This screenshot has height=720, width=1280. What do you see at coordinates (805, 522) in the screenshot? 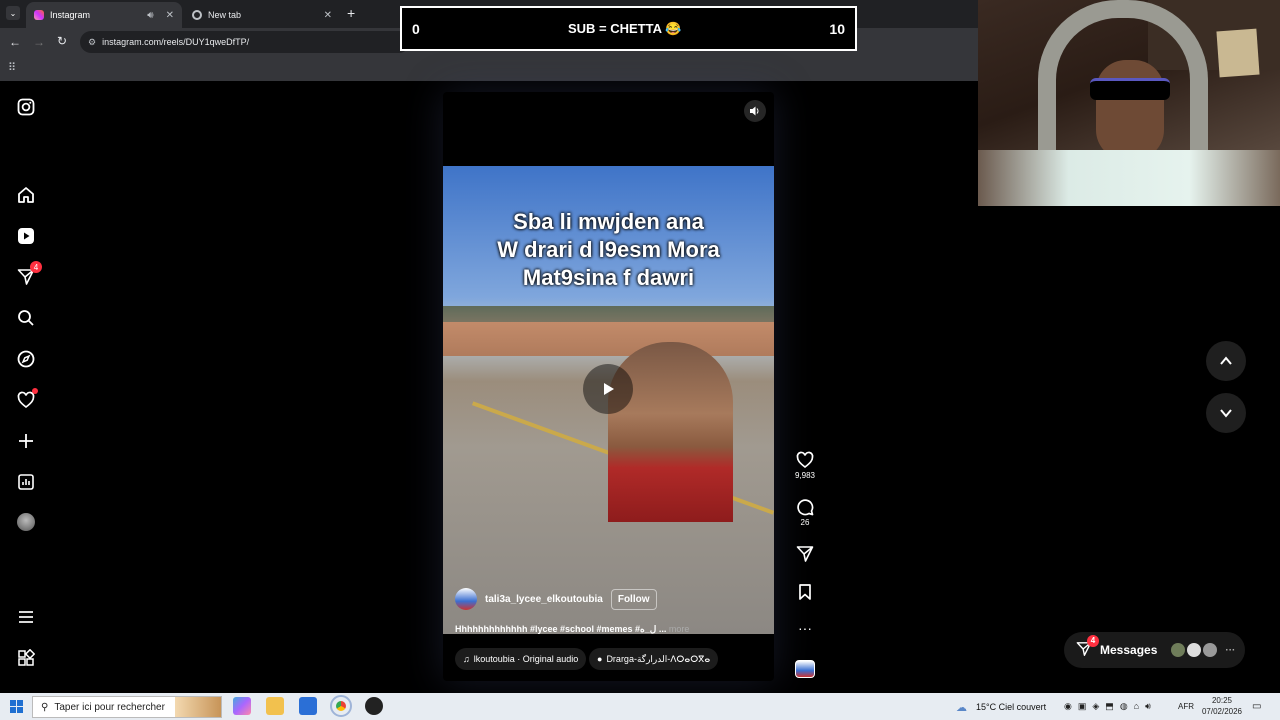
I see `comment-count: 26` at bounding box center [805, 522].